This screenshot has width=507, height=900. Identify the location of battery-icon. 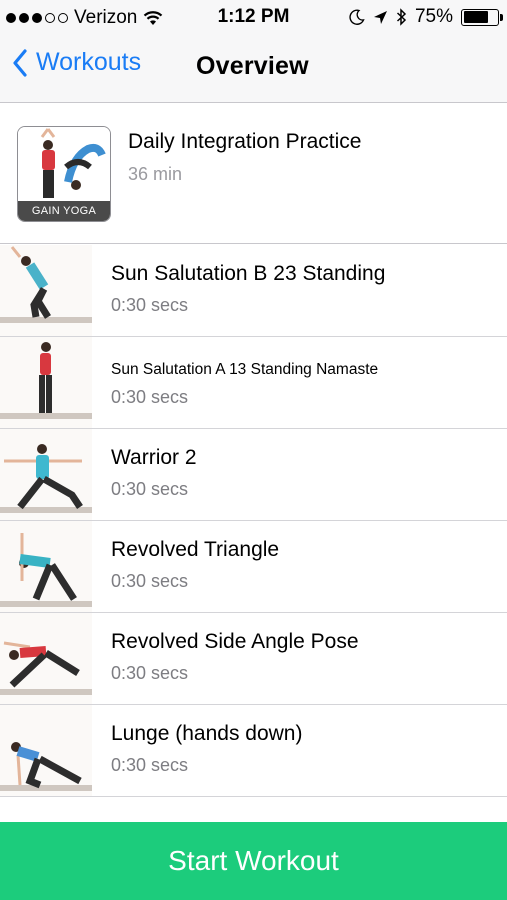
(482, 17).